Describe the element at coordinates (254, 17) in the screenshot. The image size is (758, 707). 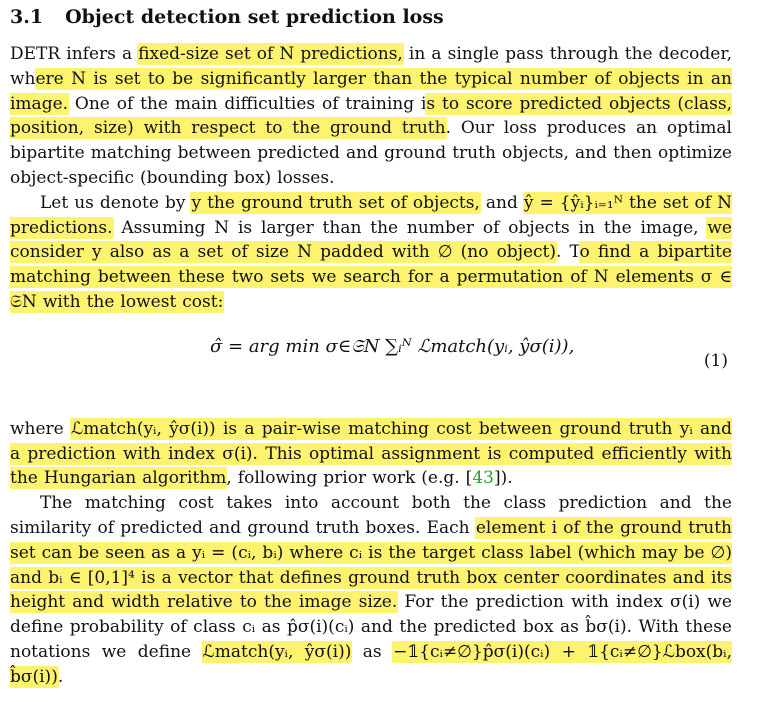
I see `section-title: Object detection set prediction loss` at that location.